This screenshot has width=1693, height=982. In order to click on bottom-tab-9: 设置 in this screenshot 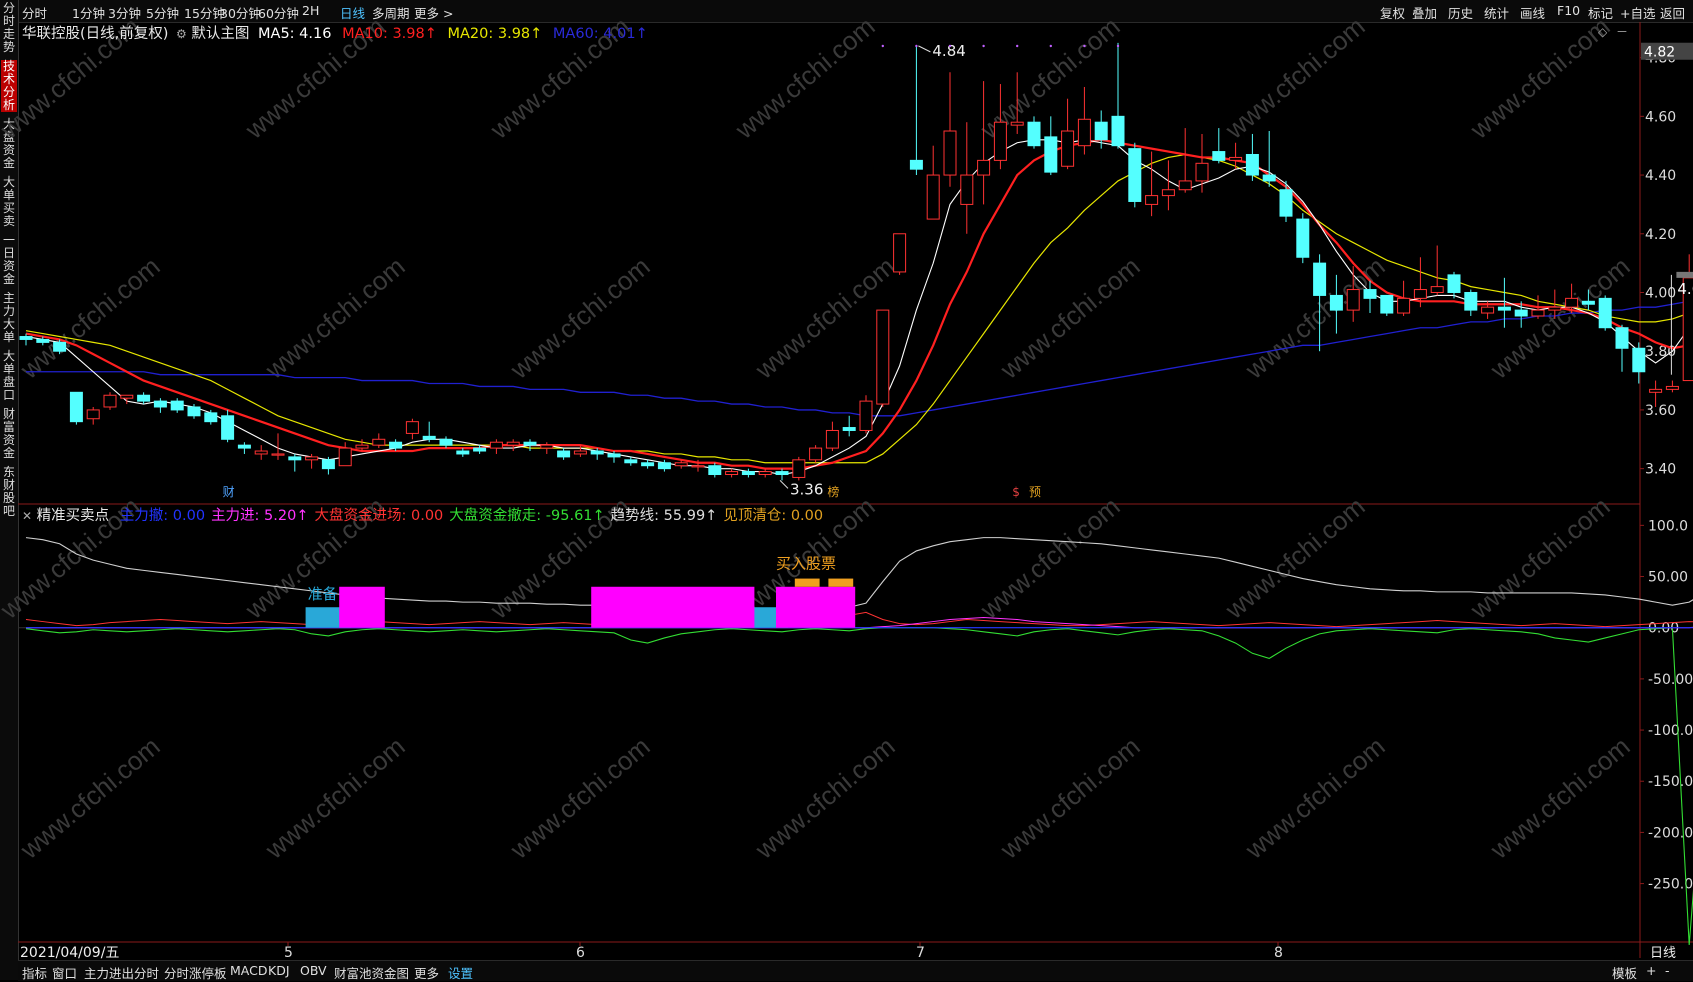, I will do `click(460, 972)`.